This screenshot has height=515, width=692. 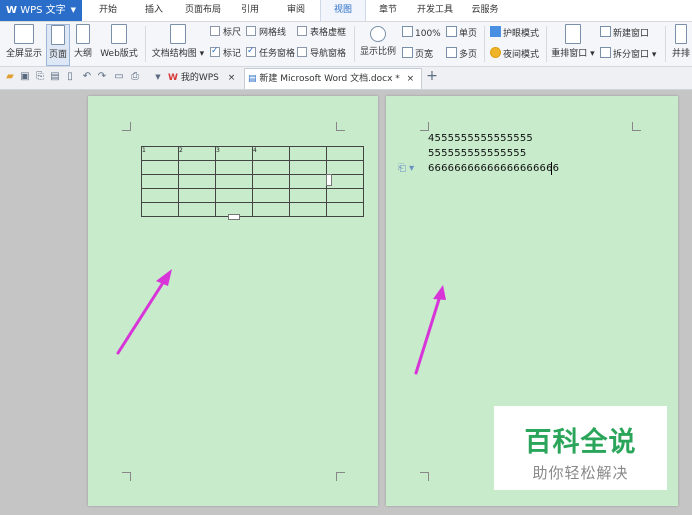 I want to click on watermark-title: 百科全说, so click(x=580, y=442).